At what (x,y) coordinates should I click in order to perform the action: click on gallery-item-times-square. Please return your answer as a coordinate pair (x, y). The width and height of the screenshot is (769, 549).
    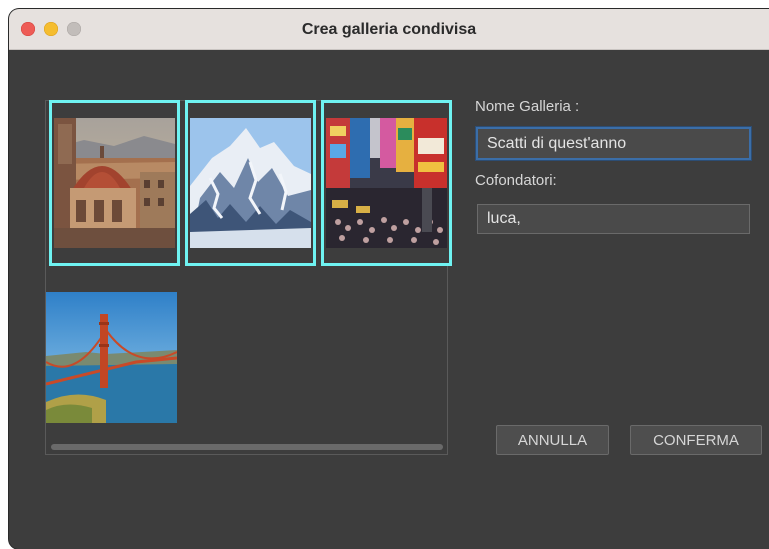
    Looking at the image, I should click on (386, 183).